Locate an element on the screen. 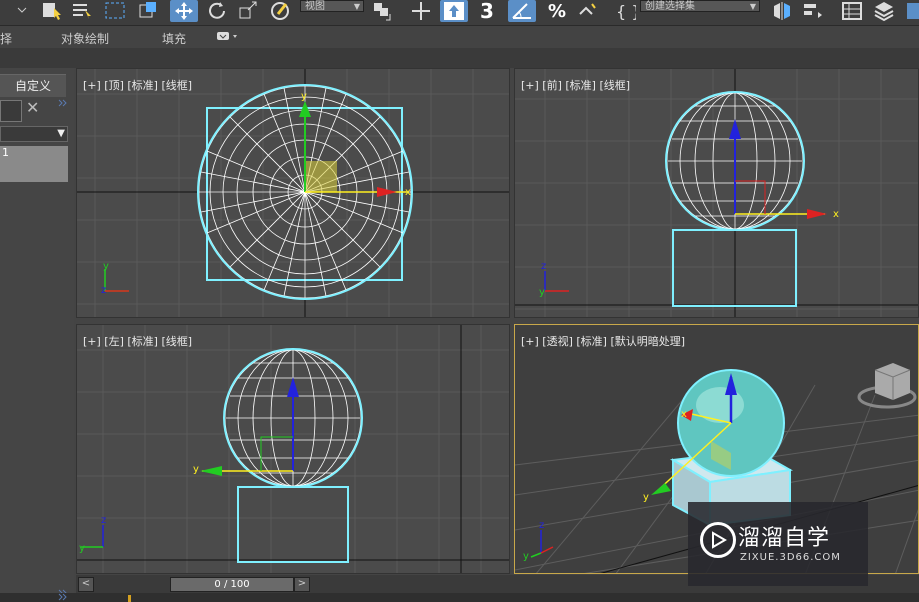  snaps-toggle-button: 3 is located at coordinates (487, 11).